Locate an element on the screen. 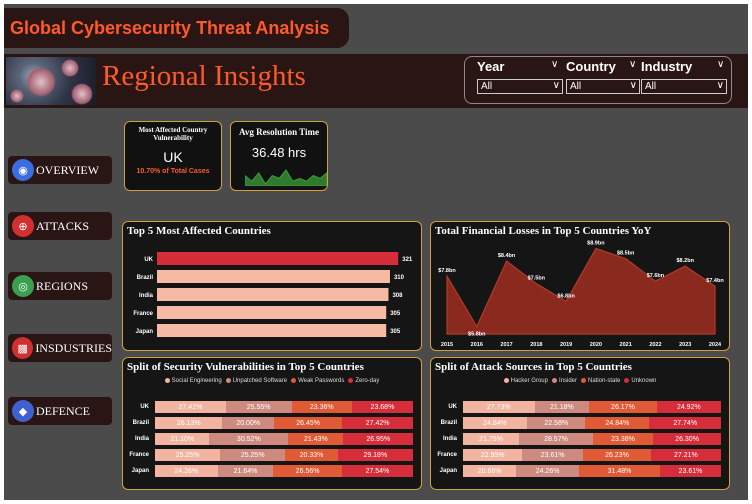  stacked-segment: 21.64% is located at coordinates (245, 471).